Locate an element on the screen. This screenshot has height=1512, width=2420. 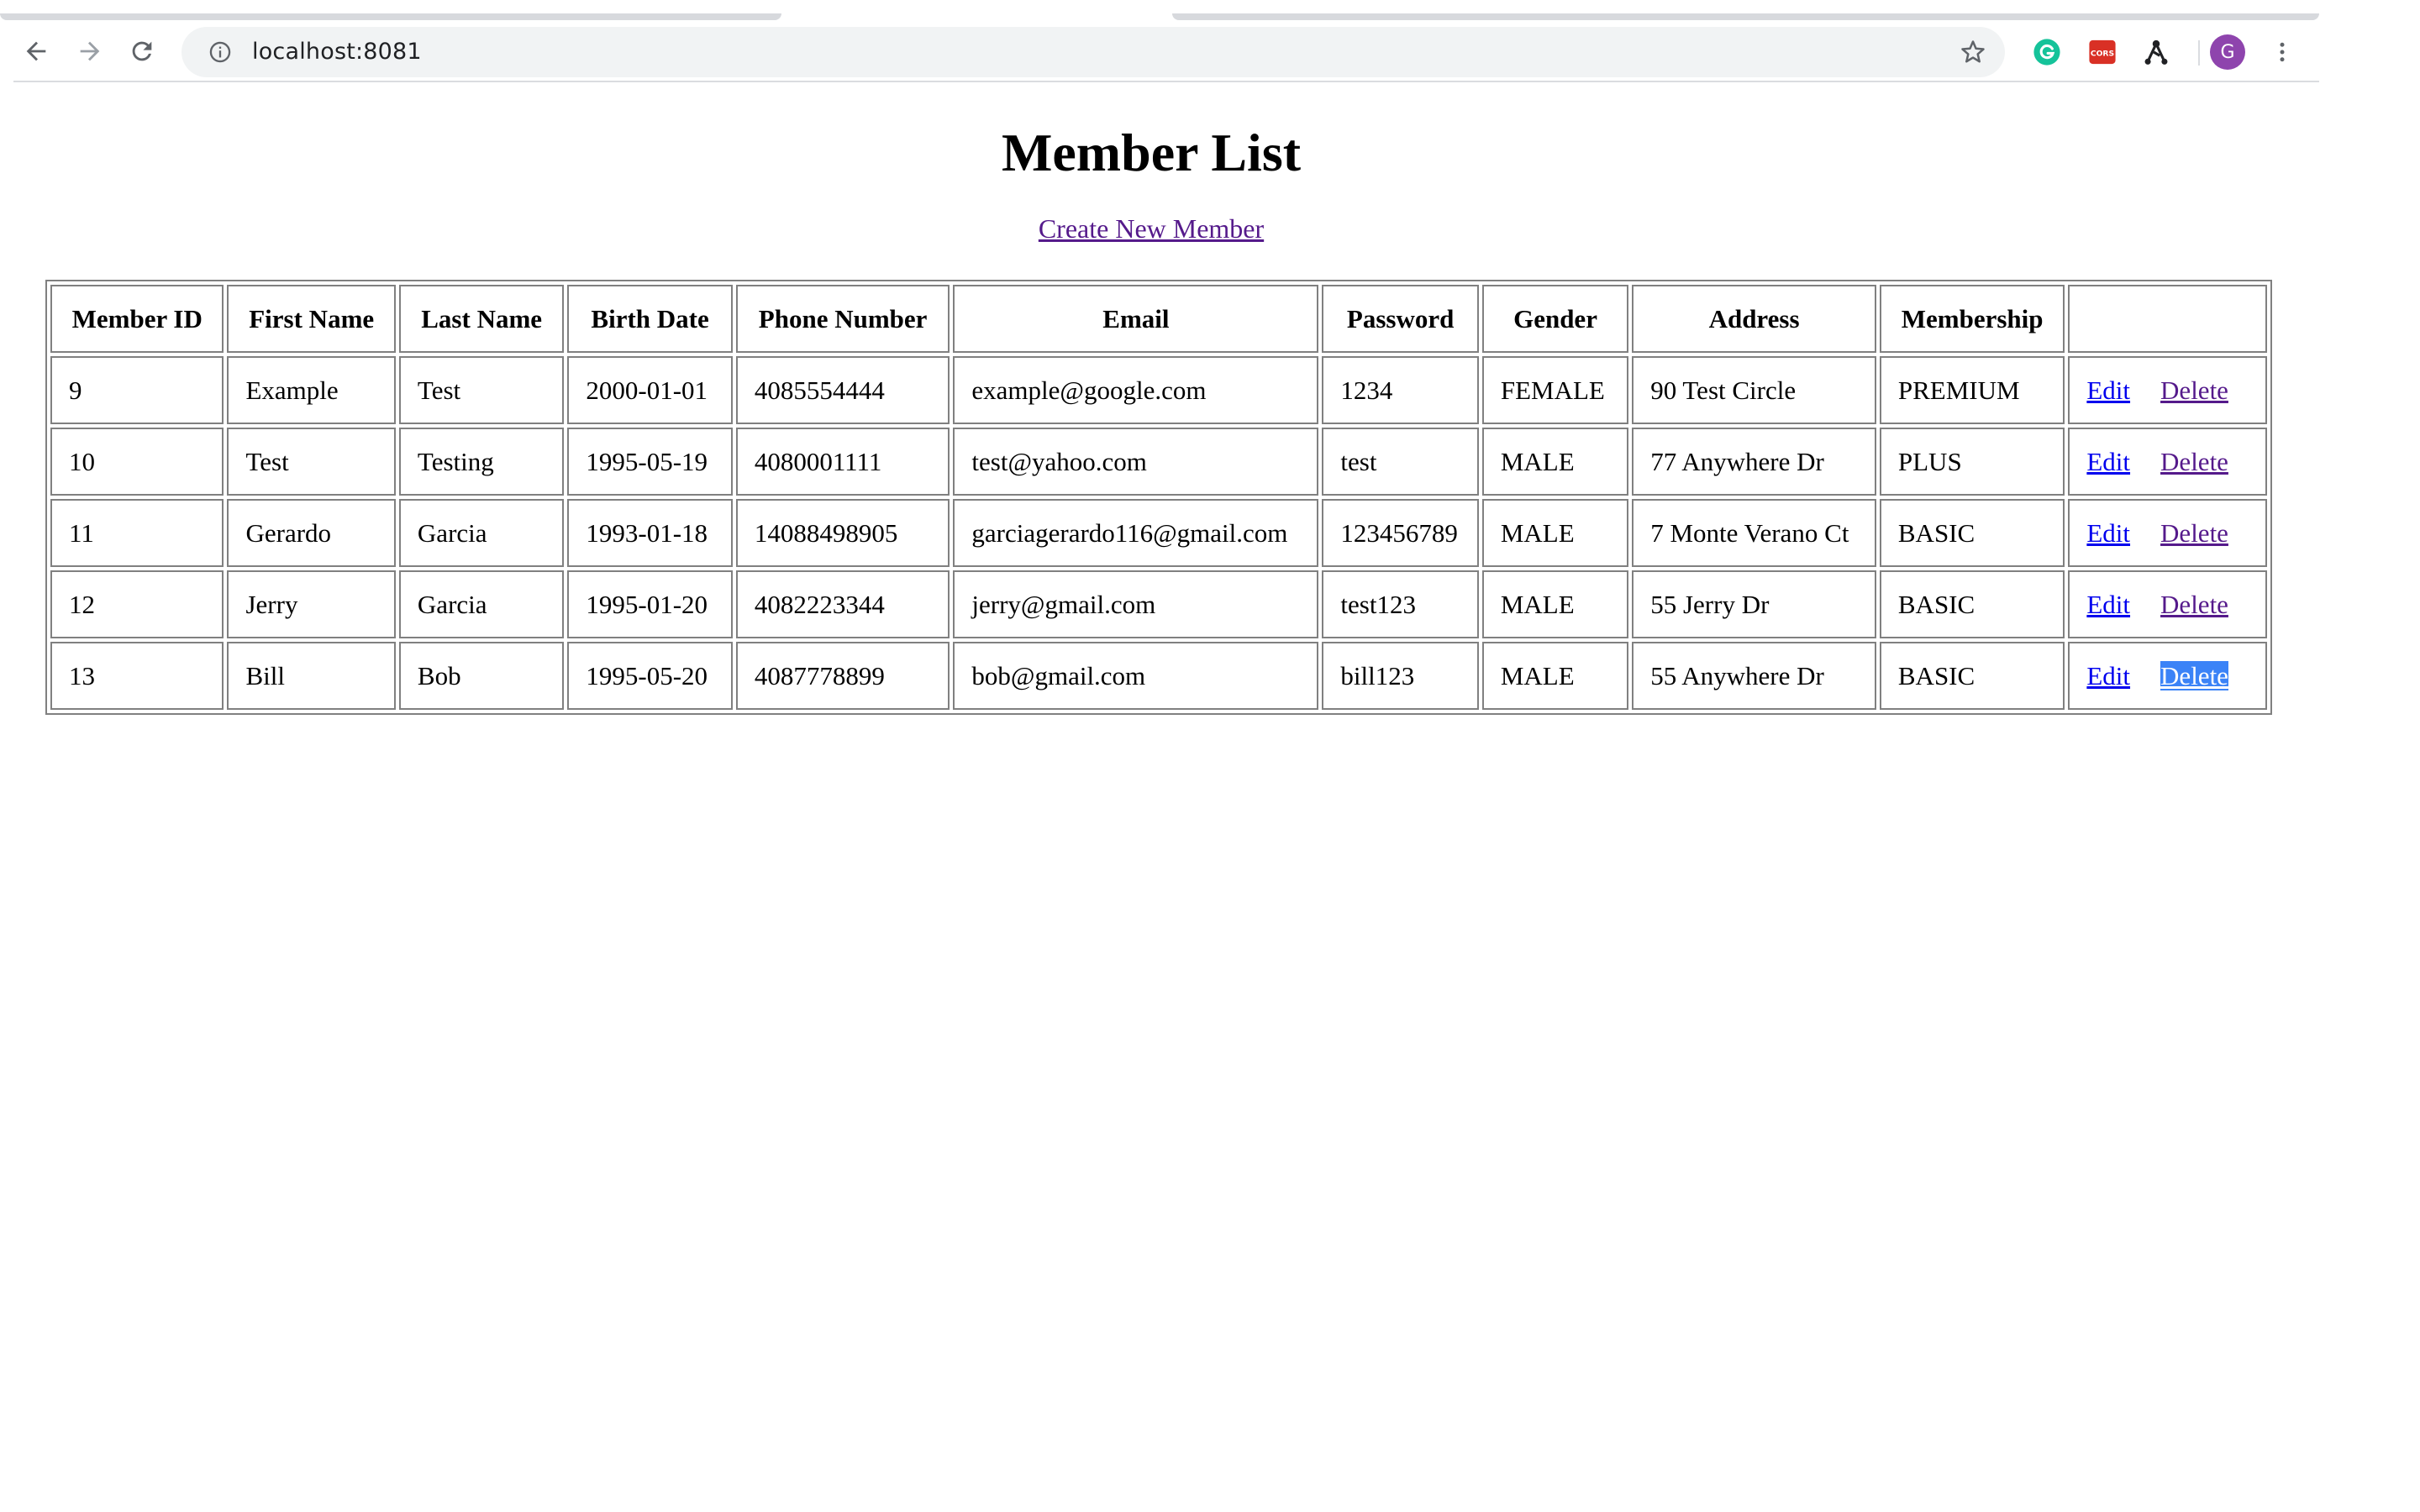
cors-icon: CORS is located at coordinates (2102, 52).